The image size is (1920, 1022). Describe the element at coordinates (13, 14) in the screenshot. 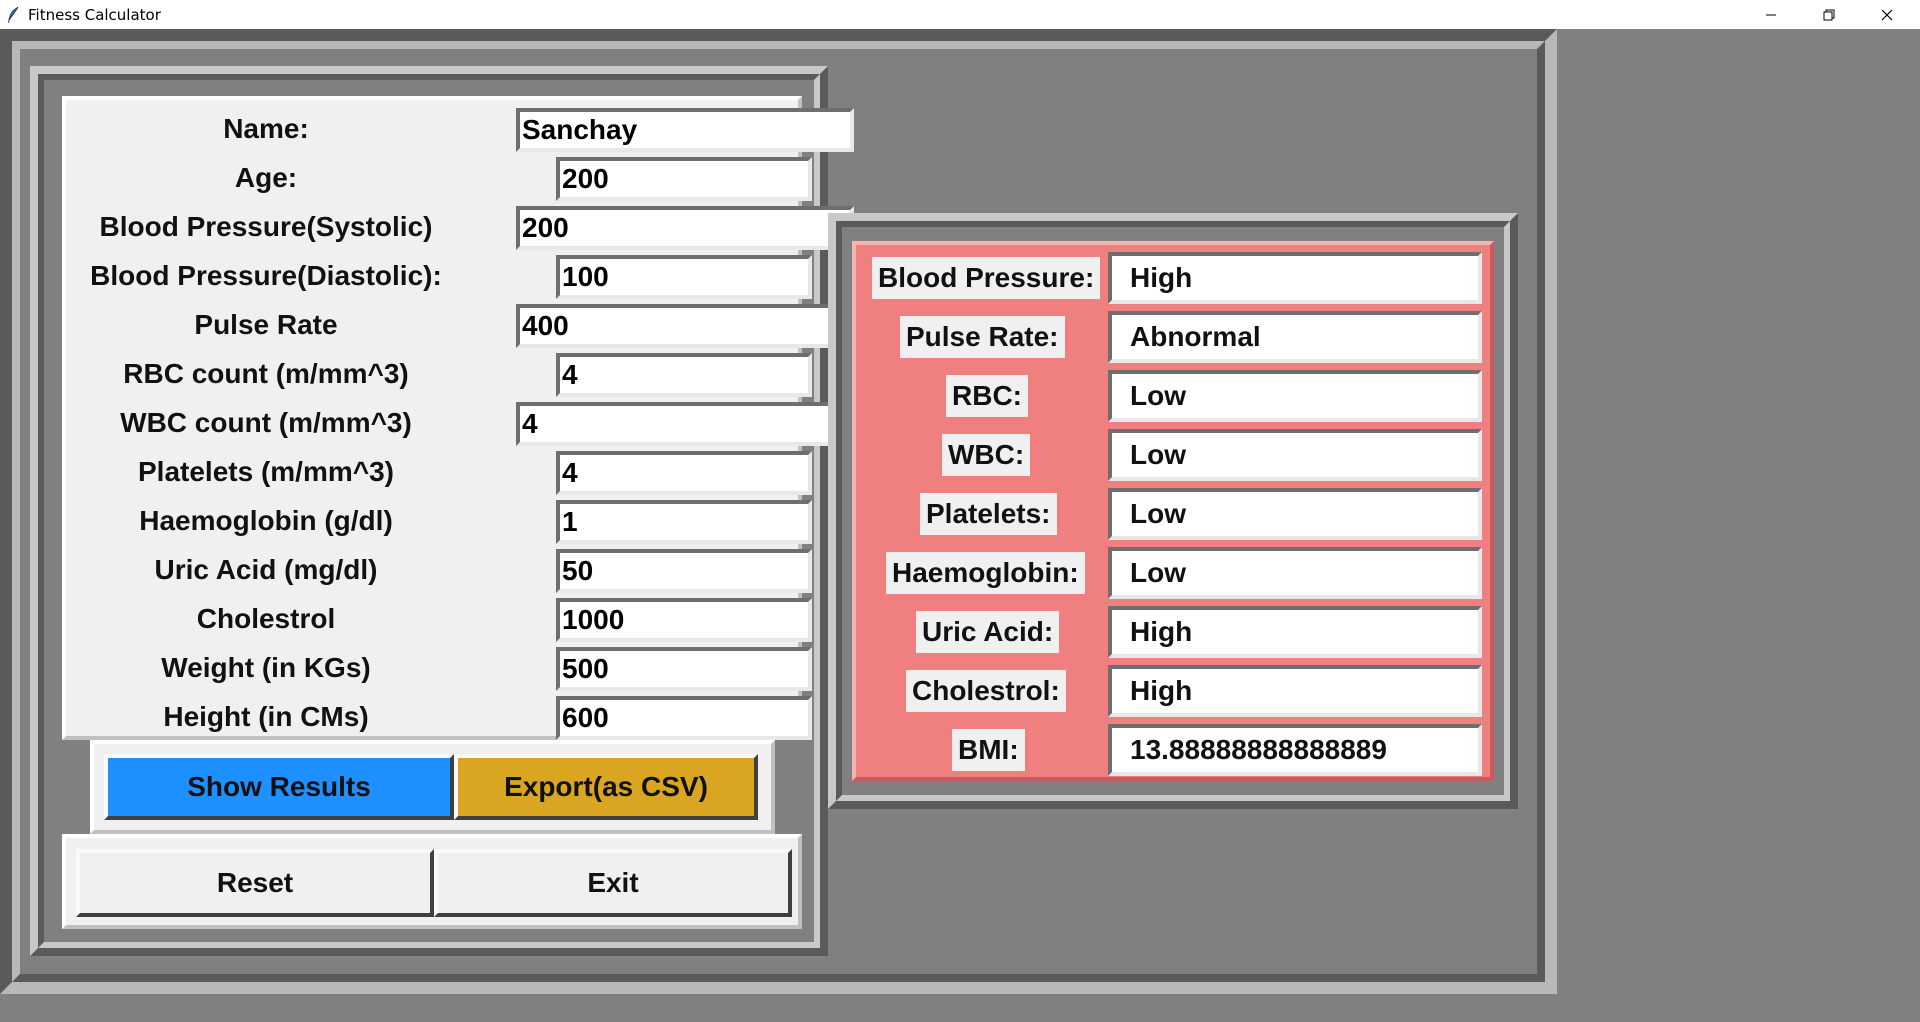

I see `feather-icon` at that location.